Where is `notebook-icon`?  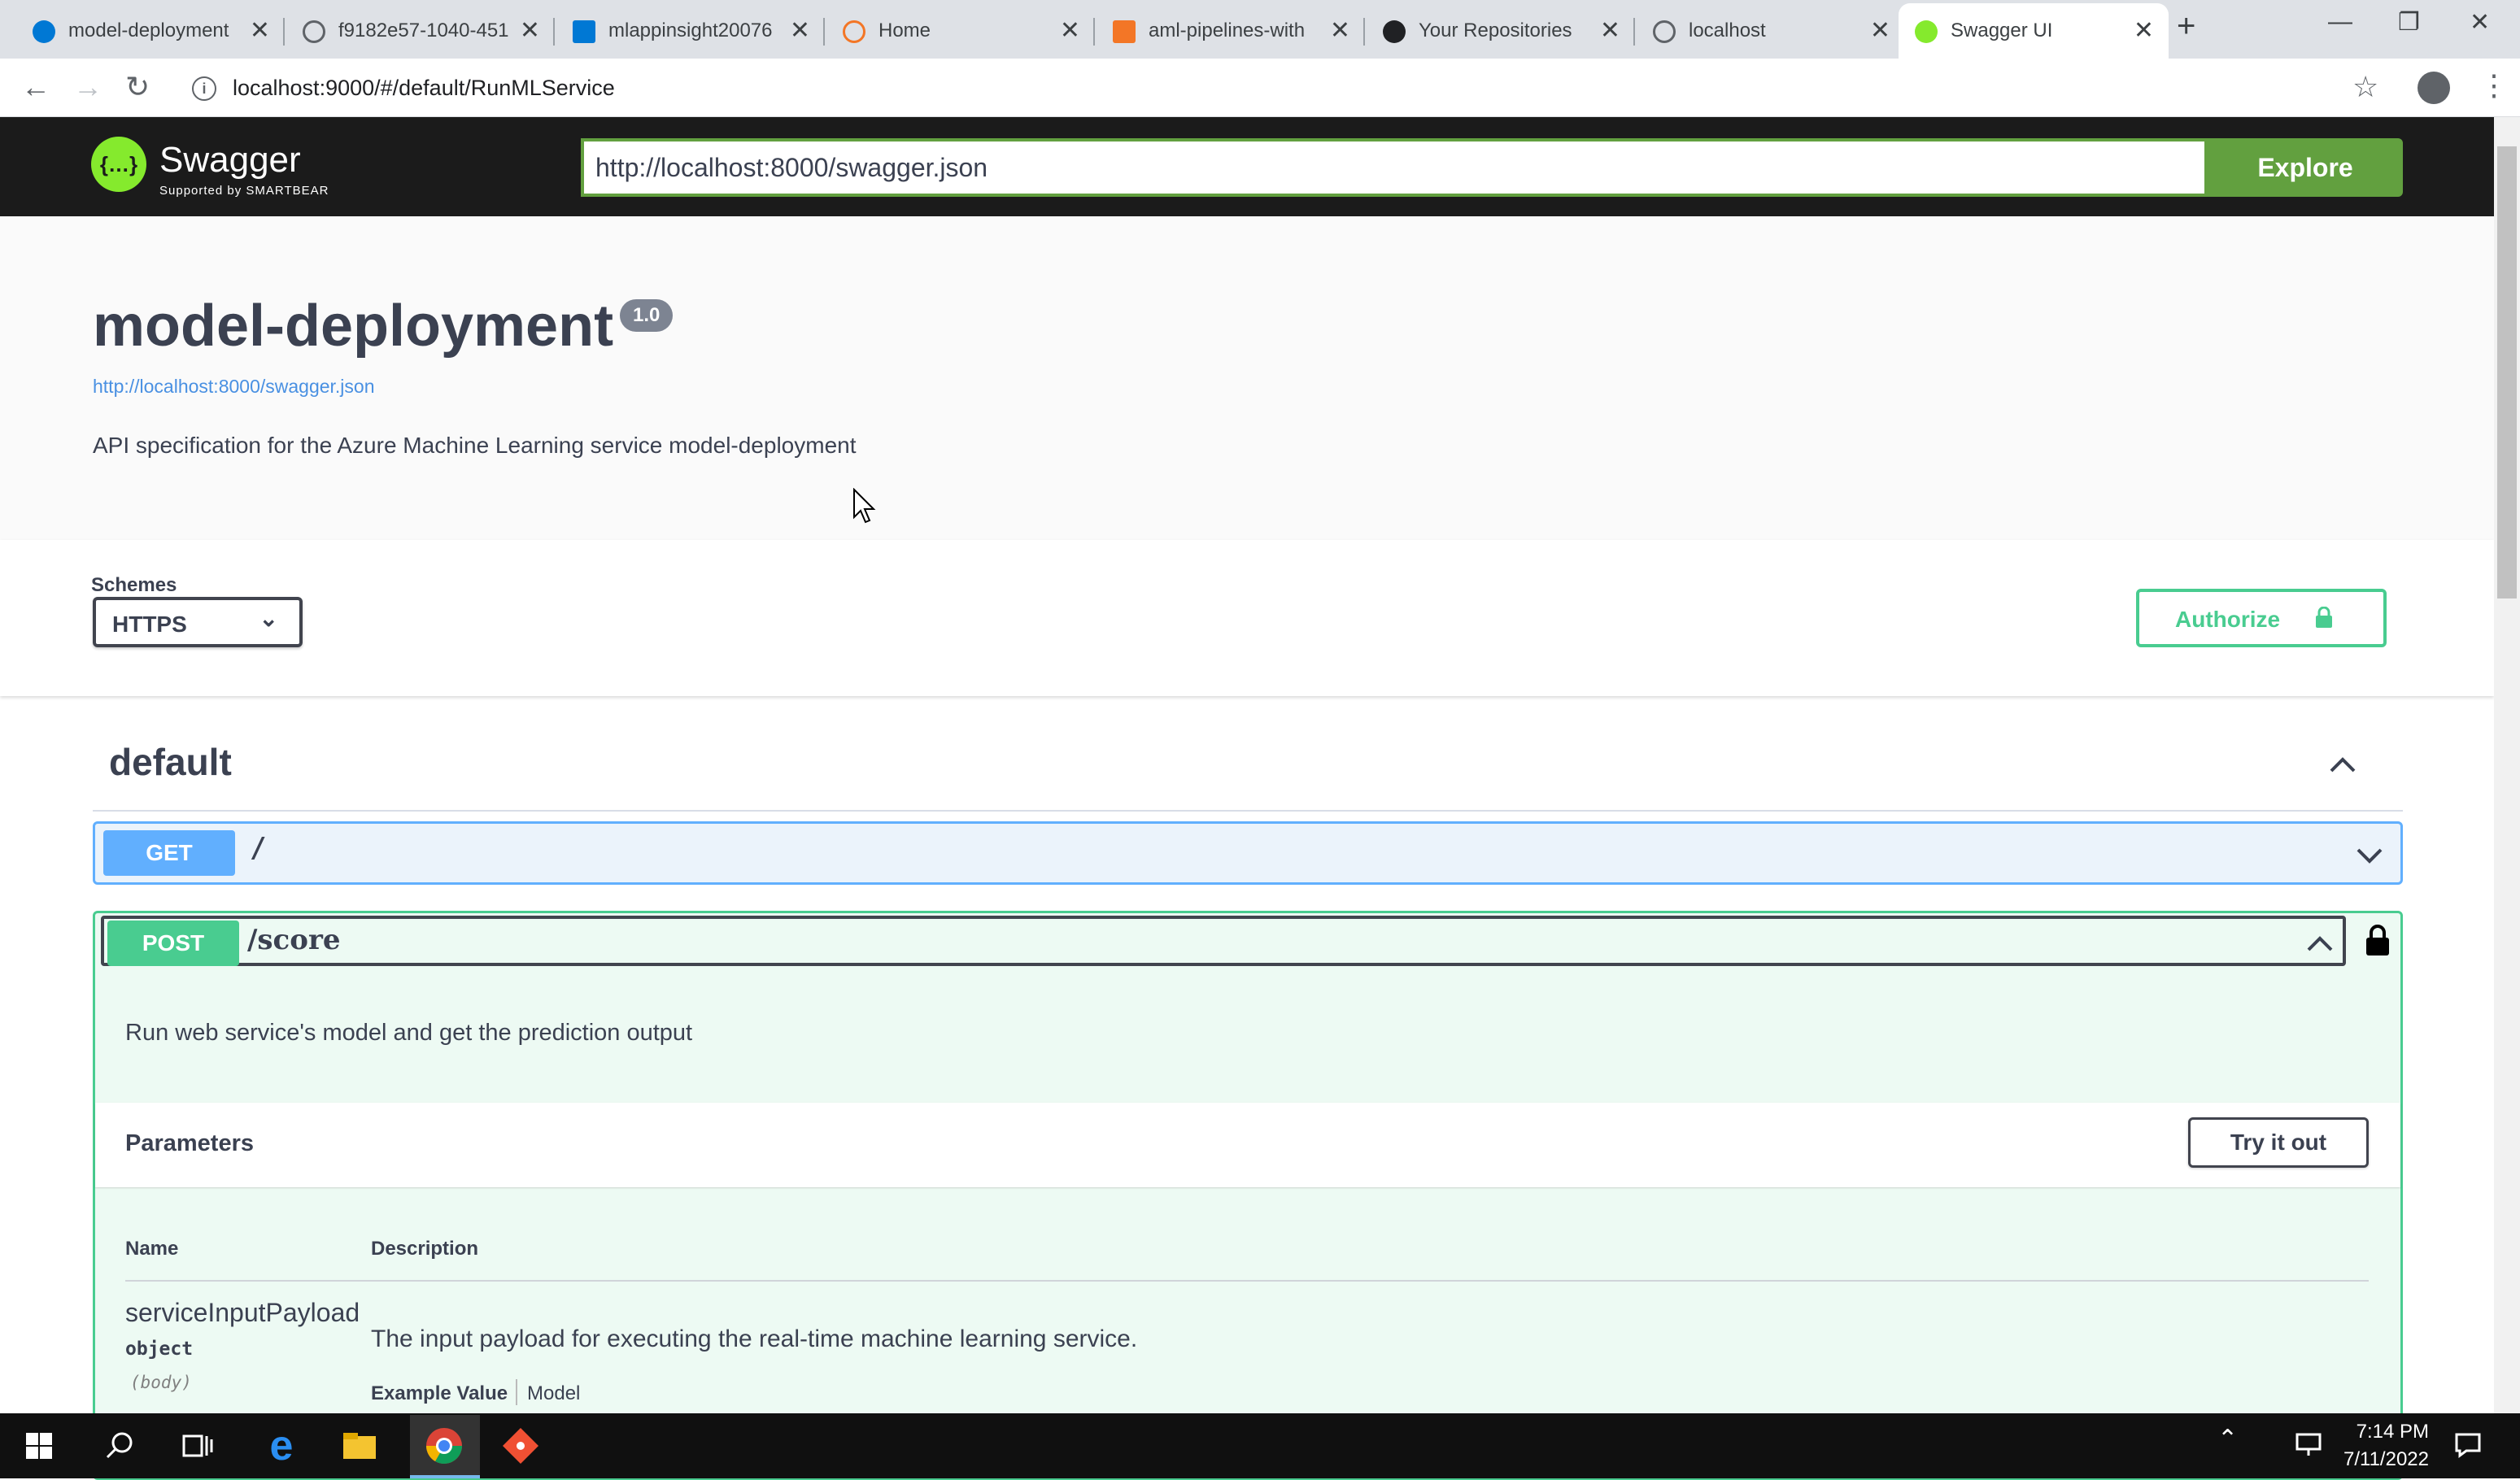
notebook-icon is located at coordinates (1124, 32).